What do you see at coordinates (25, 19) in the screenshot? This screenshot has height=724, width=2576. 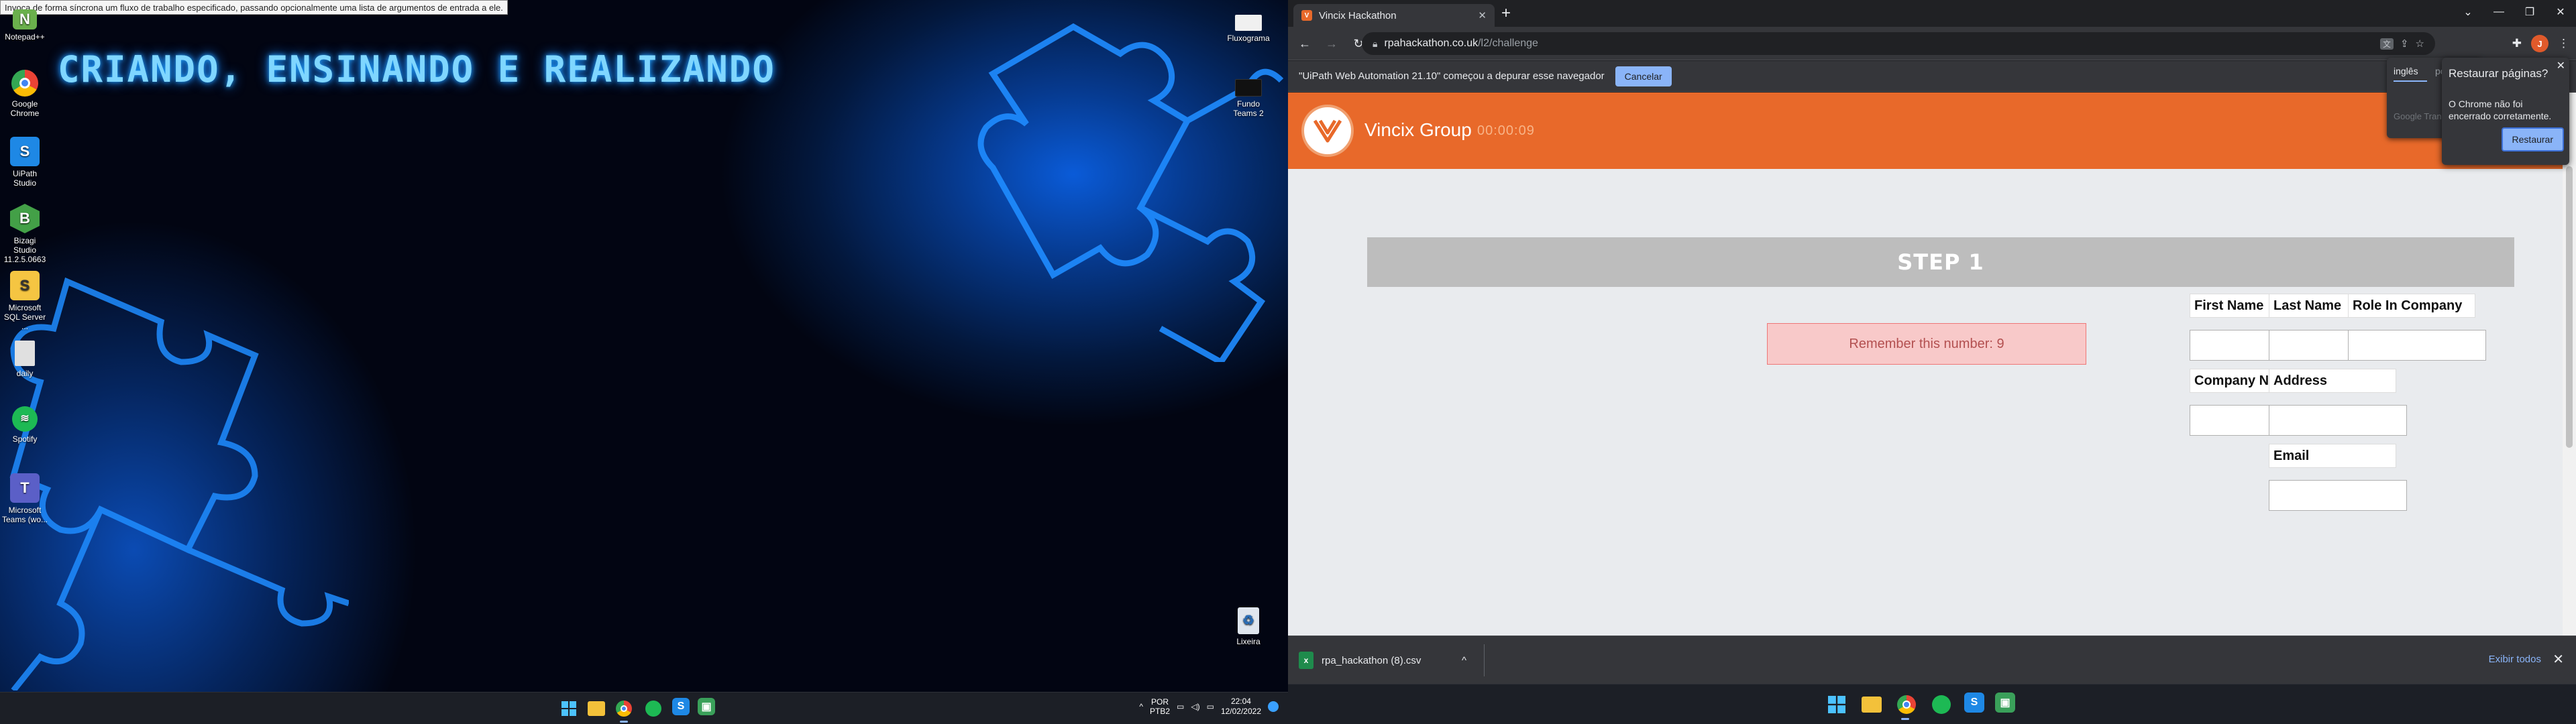 I see `notepad-icon: N` at bounding box center [25, 19].